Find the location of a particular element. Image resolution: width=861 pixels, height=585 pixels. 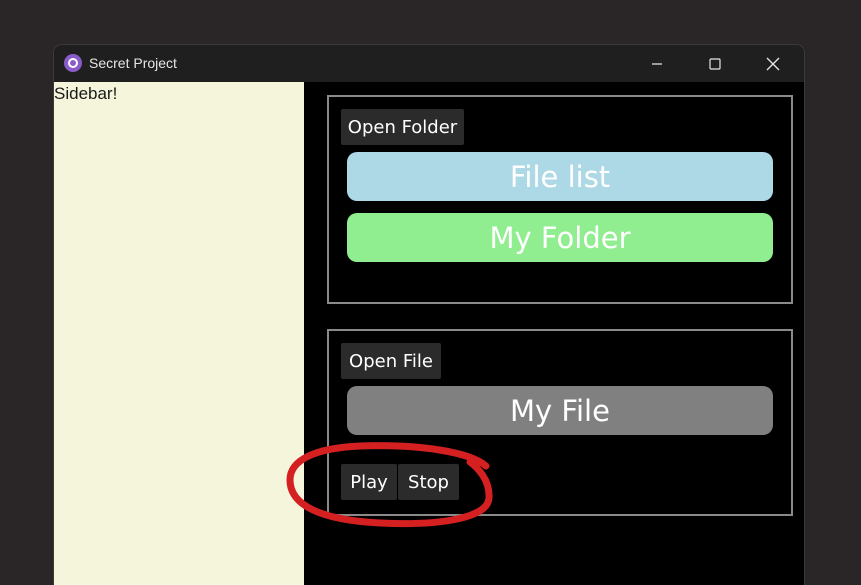

stop-button: Stop is located at coordinates (428, 482).